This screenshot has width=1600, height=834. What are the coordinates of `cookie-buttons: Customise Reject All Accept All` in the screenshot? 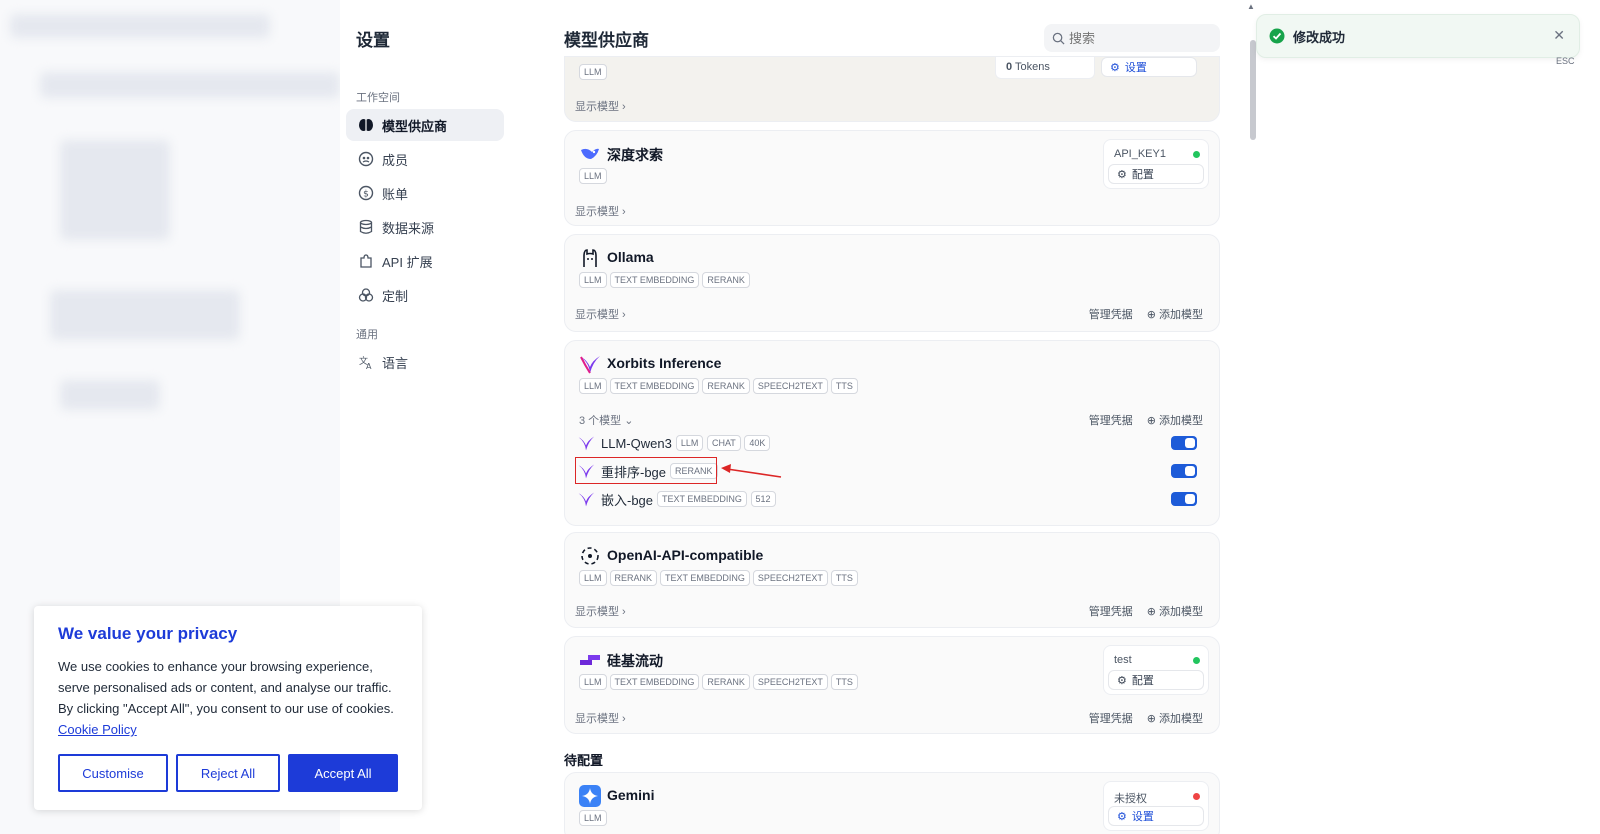 It's located at (228, 773).